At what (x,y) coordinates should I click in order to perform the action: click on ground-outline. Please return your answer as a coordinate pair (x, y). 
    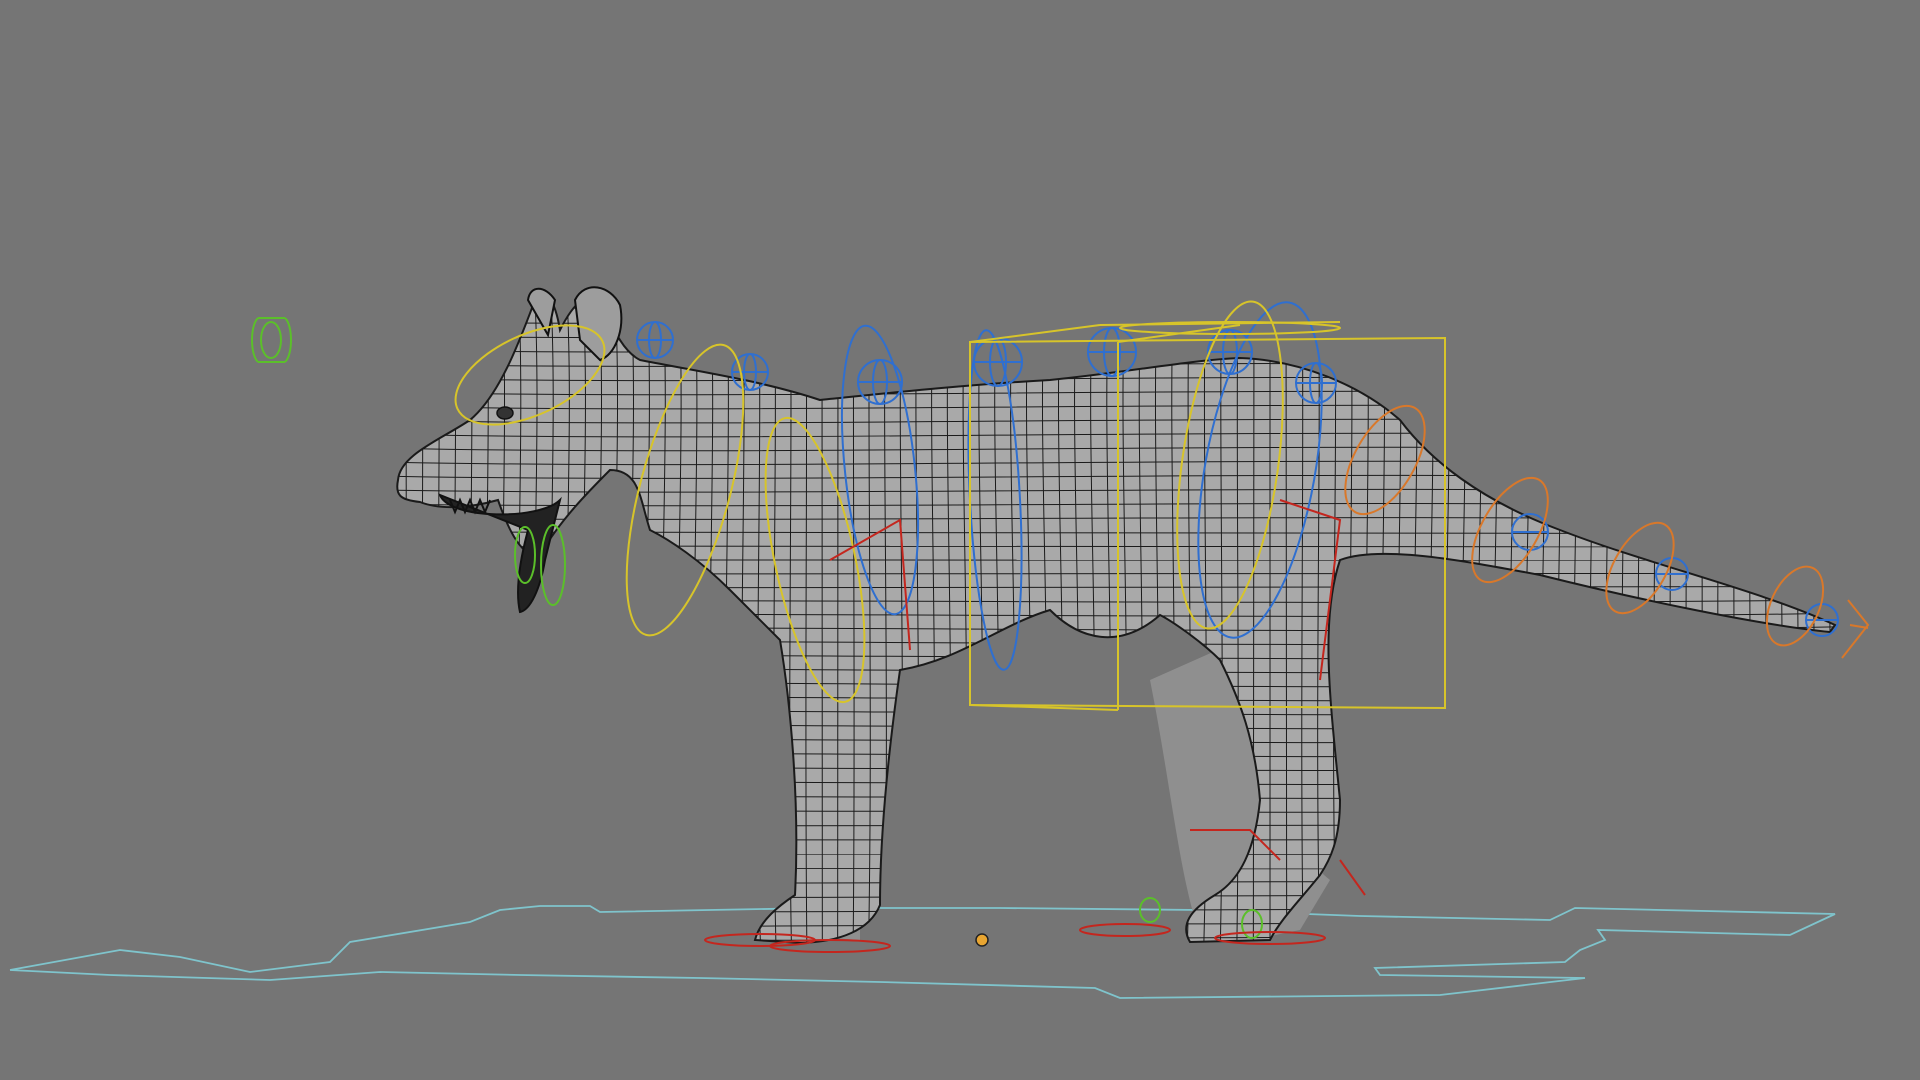
    Looking at the image, I should click on (922, 952).